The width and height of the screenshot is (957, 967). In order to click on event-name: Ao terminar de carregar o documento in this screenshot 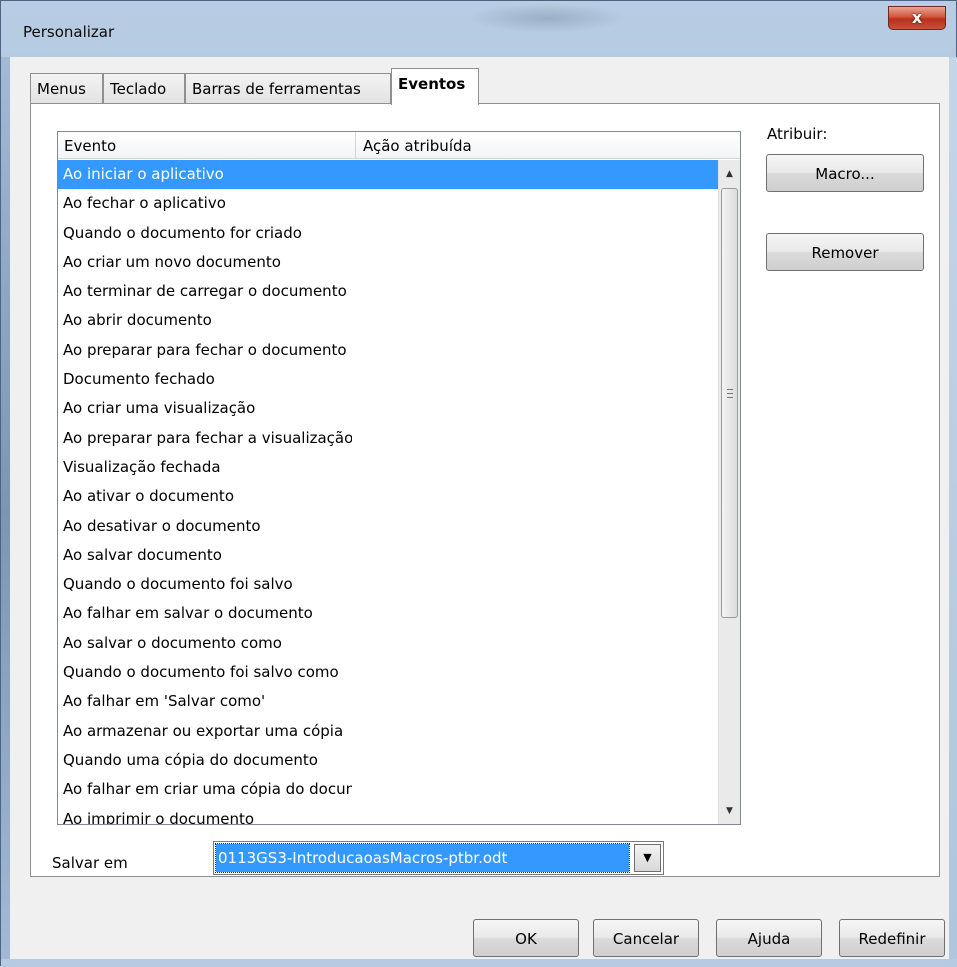, I will do `click(205, 291)`.